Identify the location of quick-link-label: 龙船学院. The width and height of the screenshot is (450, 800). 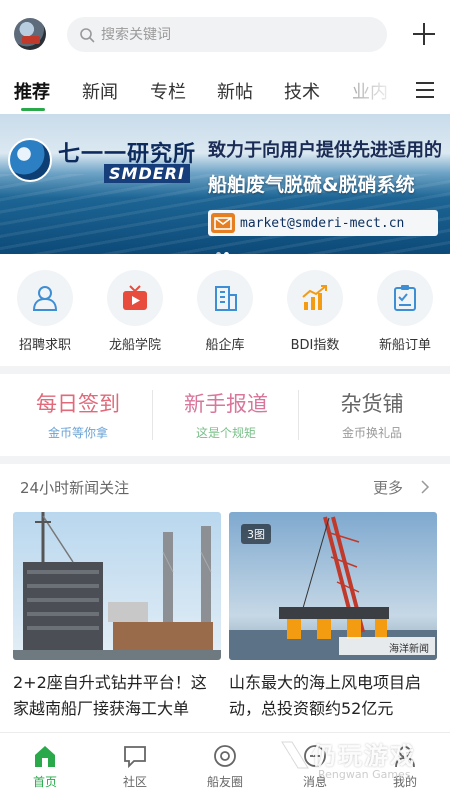
(134, 345).